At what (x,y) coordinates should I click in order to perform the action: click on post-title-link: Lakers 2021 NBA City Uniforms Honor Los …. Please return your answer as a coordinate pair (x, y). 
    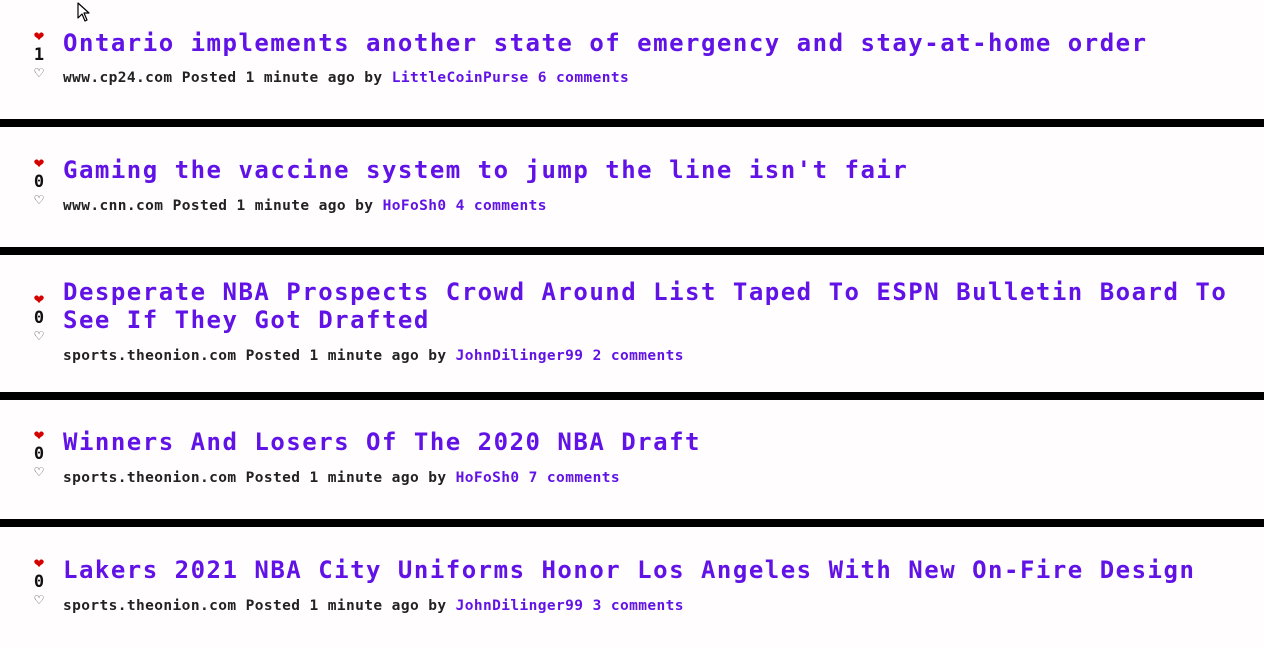
    Looking at the image, I should click on (663, 570).